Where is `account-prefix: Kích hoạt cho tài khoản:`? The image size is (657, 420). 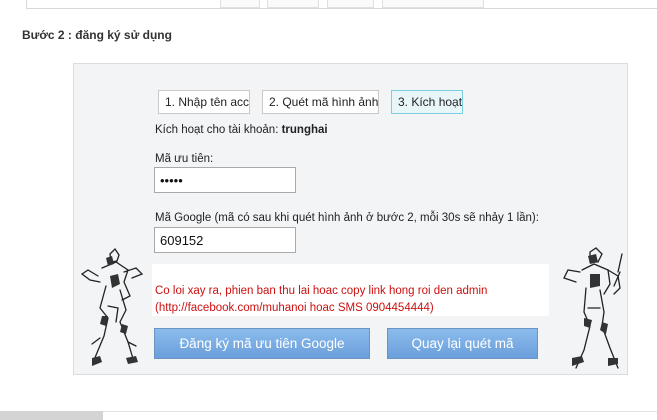 account-prefix: Kích hoạt cho tài khoản: is located at coordinates (217, 130).